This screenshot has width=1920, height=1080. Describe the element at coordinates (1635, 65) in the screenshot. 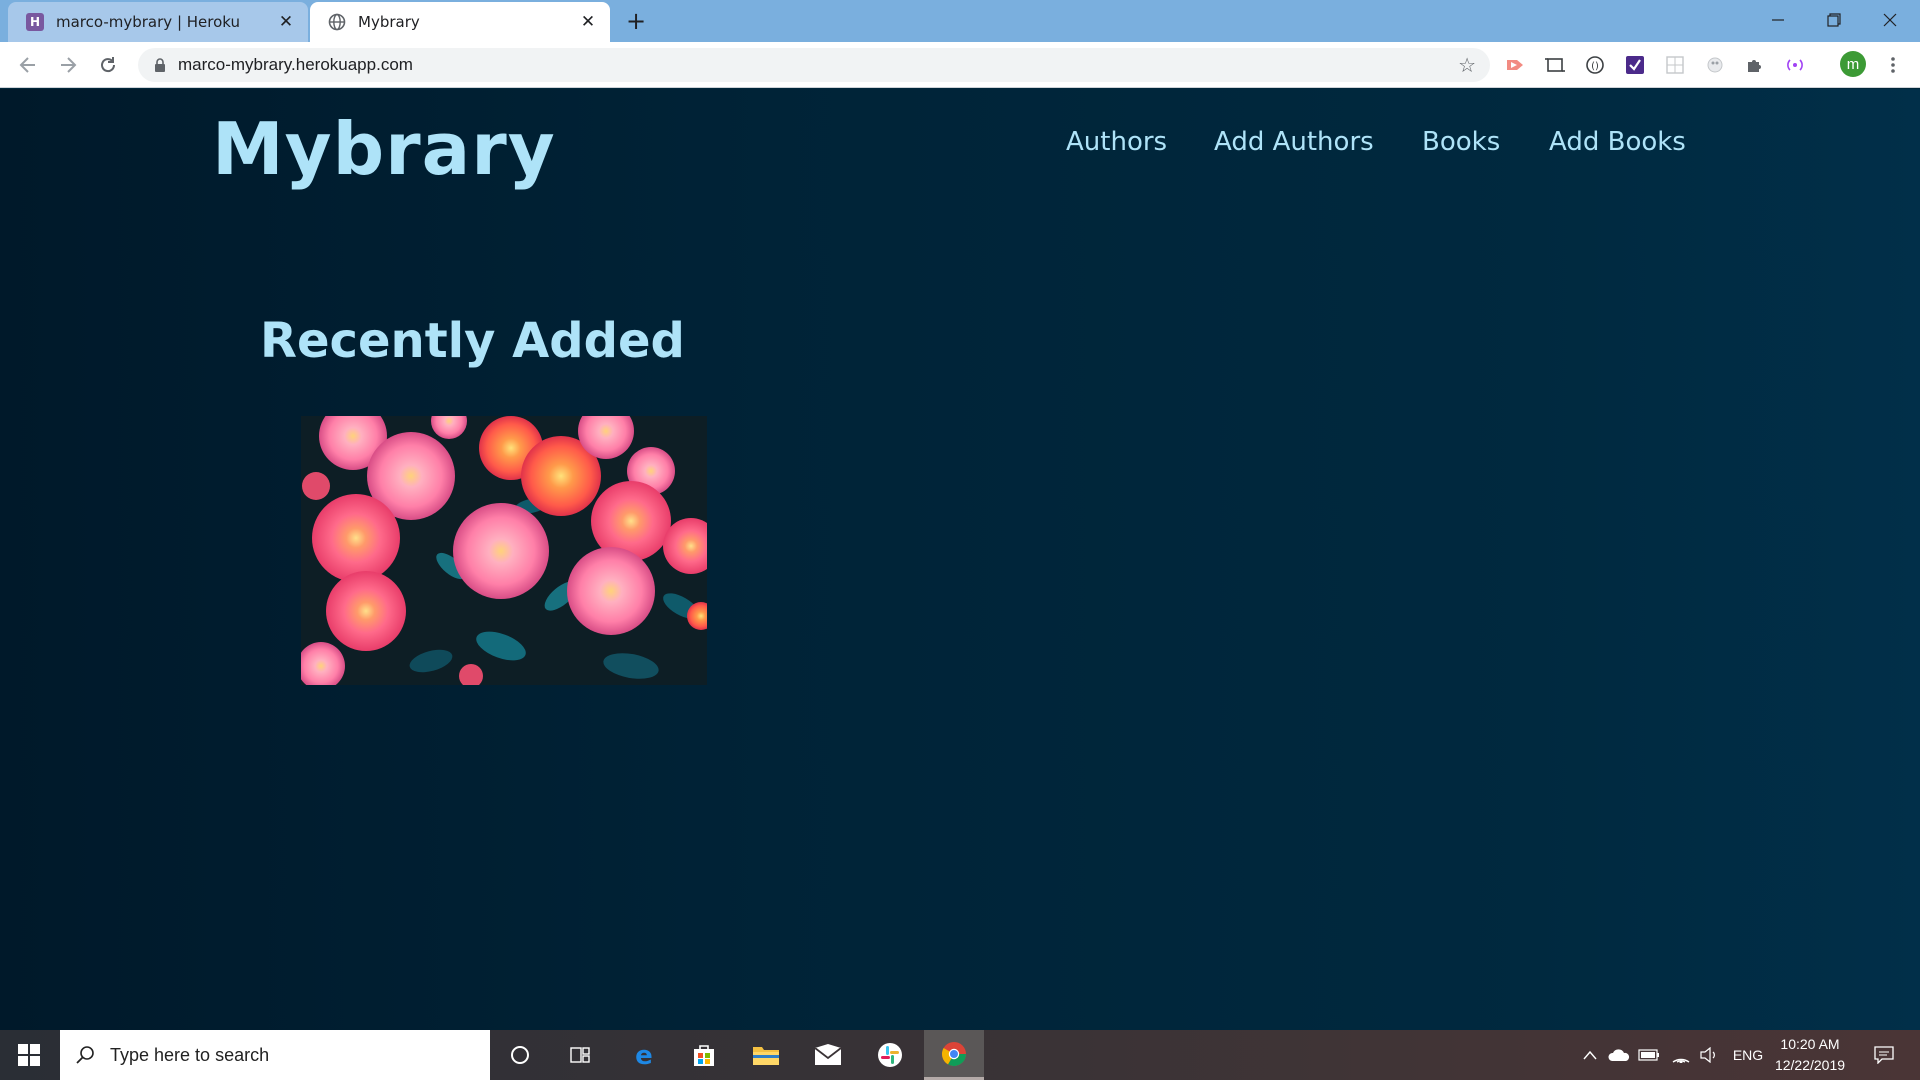

I see `checkmark-extension-icon` at that location.